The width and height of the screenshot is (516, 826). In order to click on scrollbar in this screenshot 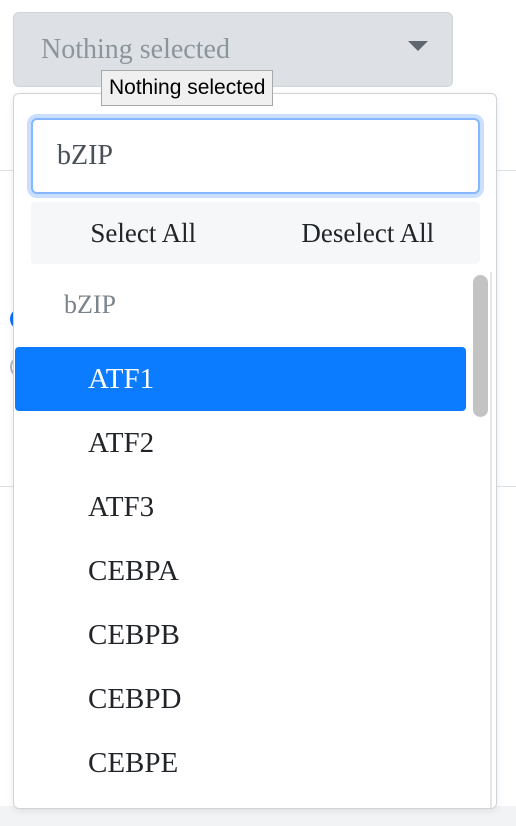, I will do `click(480, 540)`.